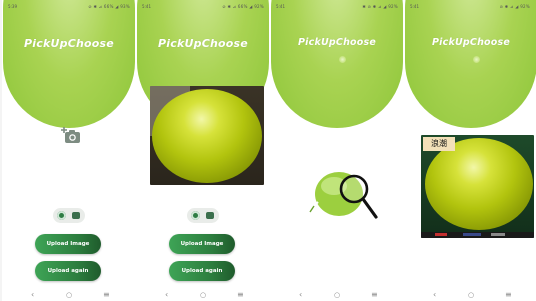 Image resolution: width=536 pixels, height=301 pixels. I want to click on result-label: 浪潮, so click(439, 144).